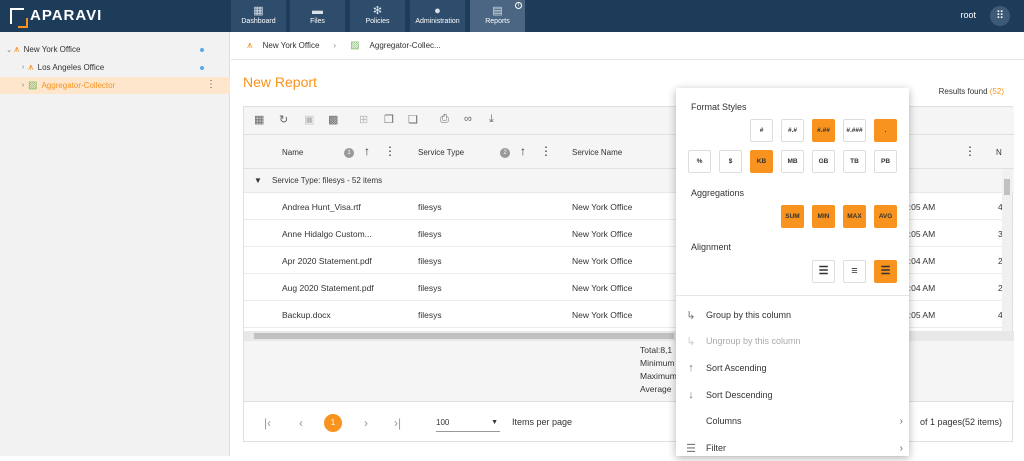  I want to click on tab-files: ▬ Files, so click(317, 16).